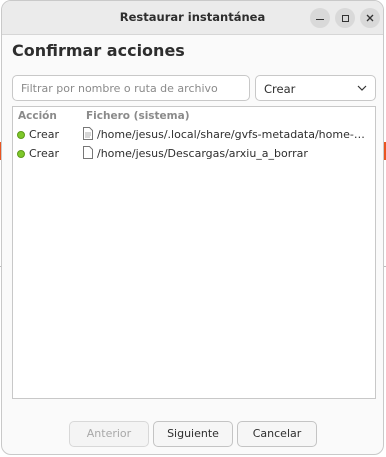  Describe the element at coordinates (88, 152) in the screenshot. I see `blank-file-icon` at that location.